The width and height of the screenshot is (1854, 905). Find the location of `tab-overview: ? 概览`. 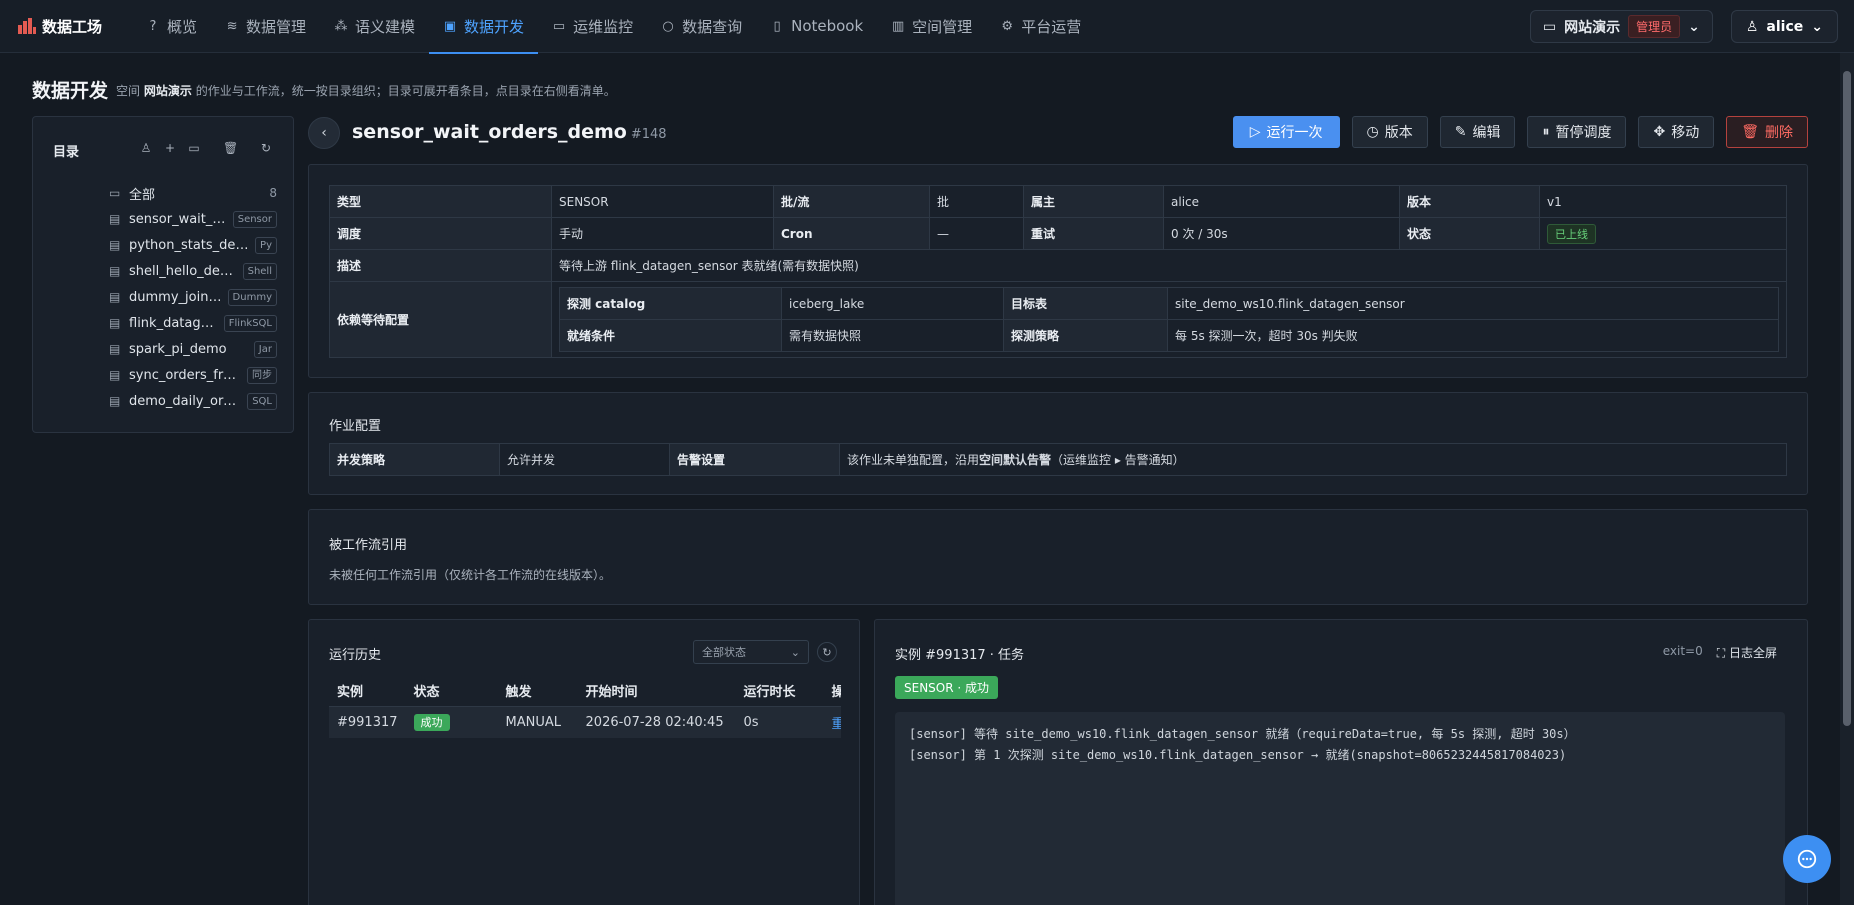

tab-overview: ? 概览 is located at coordinates (171, 26).